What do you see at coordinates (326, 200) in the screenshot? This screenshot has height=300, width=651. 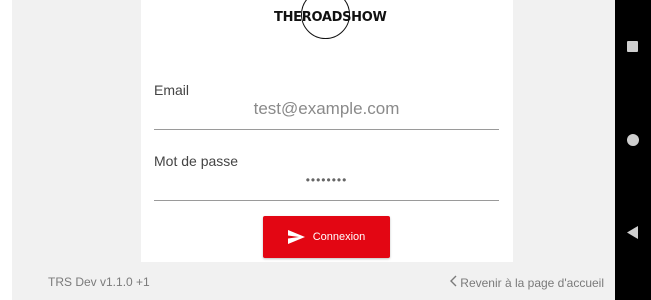 I see `password-underline` at bounding box center [326, 200].